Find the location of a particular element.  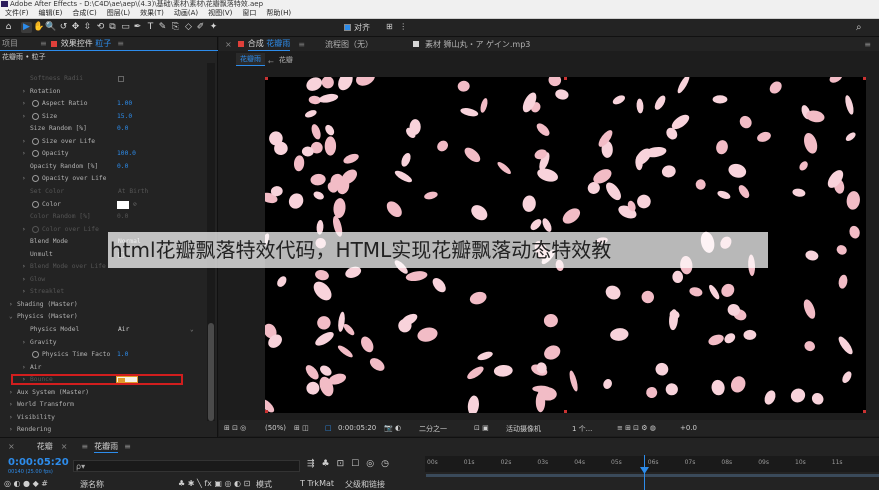

tab-flowchart: 流程图（无） is located at coordinates (349, 44).